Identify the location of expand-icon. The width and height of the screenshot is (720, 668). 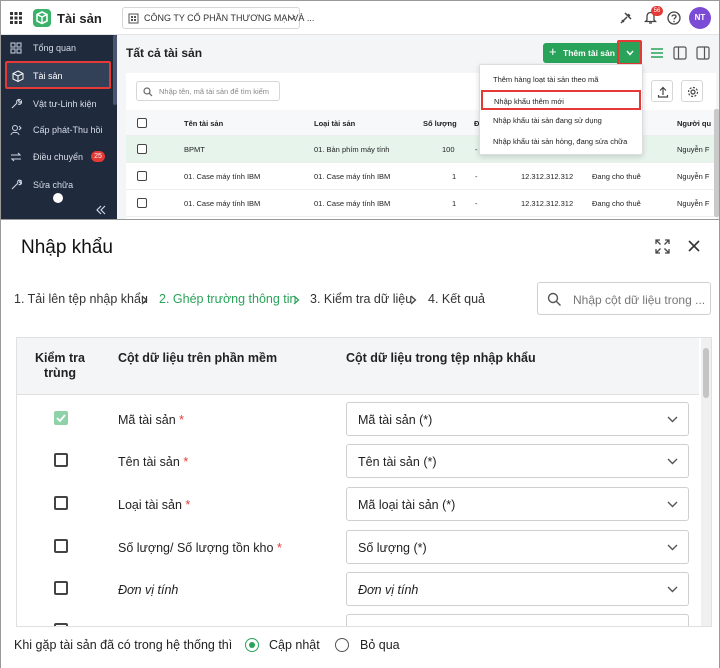
(662, 246).